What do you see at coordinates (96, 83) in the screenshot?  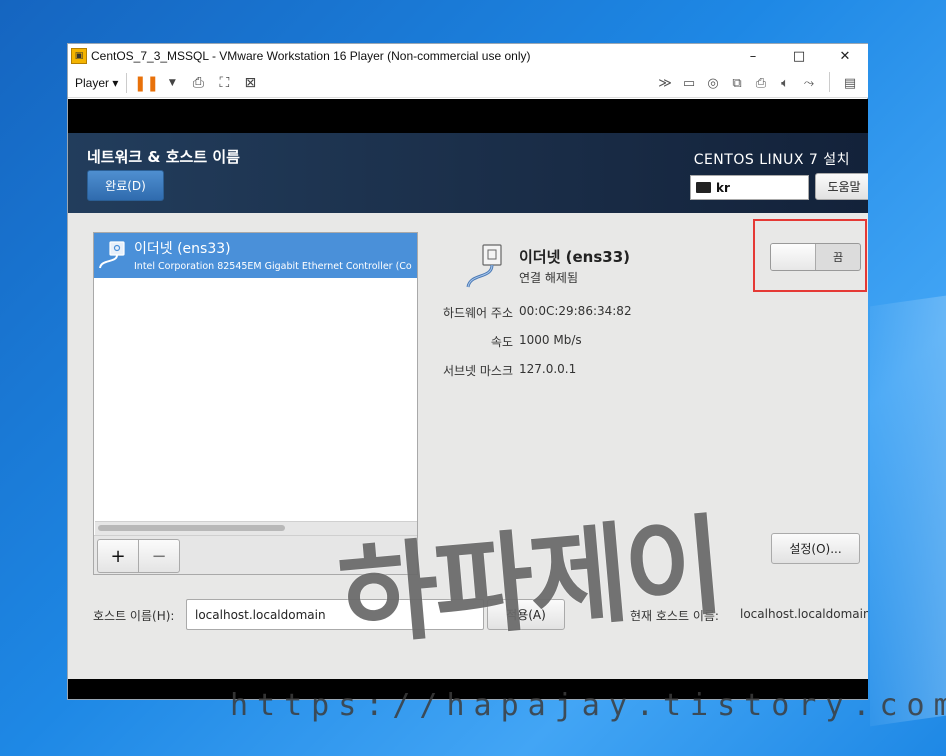 I see `player-menu: Player ▾` at bounding box center [96, 83].